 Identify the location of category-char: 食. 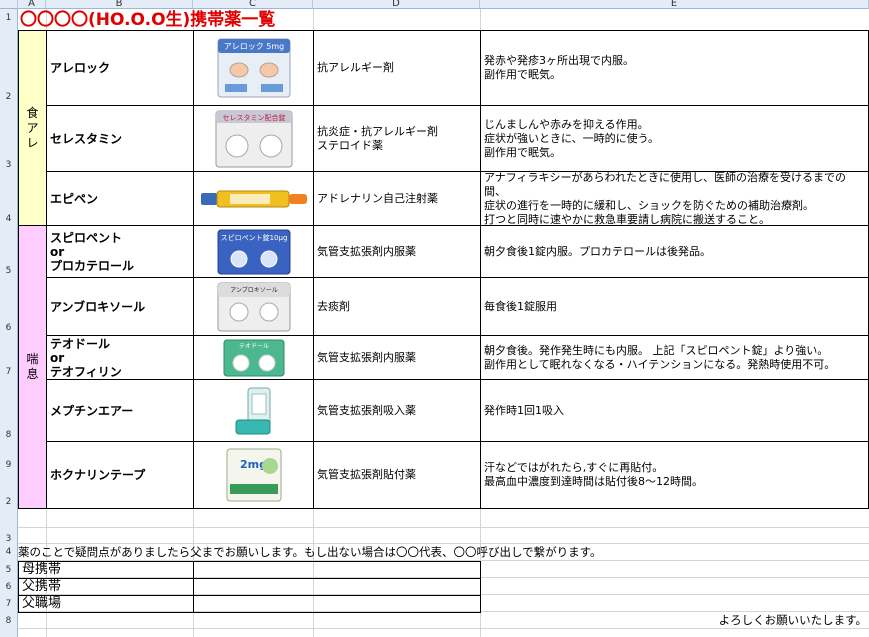
(32, 112).